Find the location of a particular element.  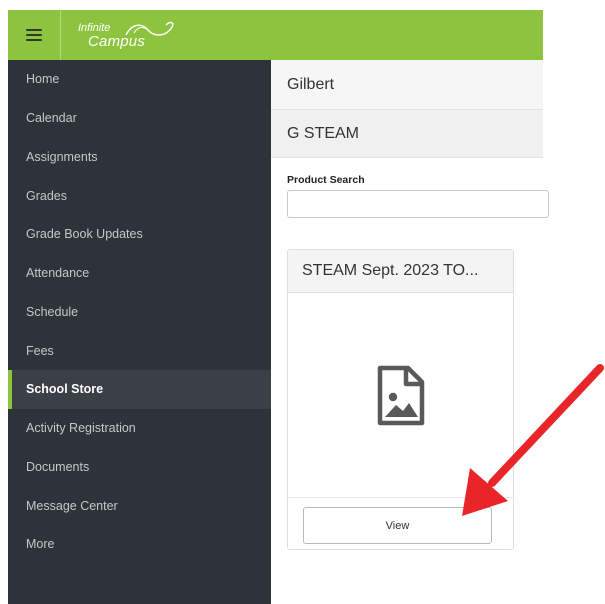

menu-toggle-button is located at coordinates (34, 35).